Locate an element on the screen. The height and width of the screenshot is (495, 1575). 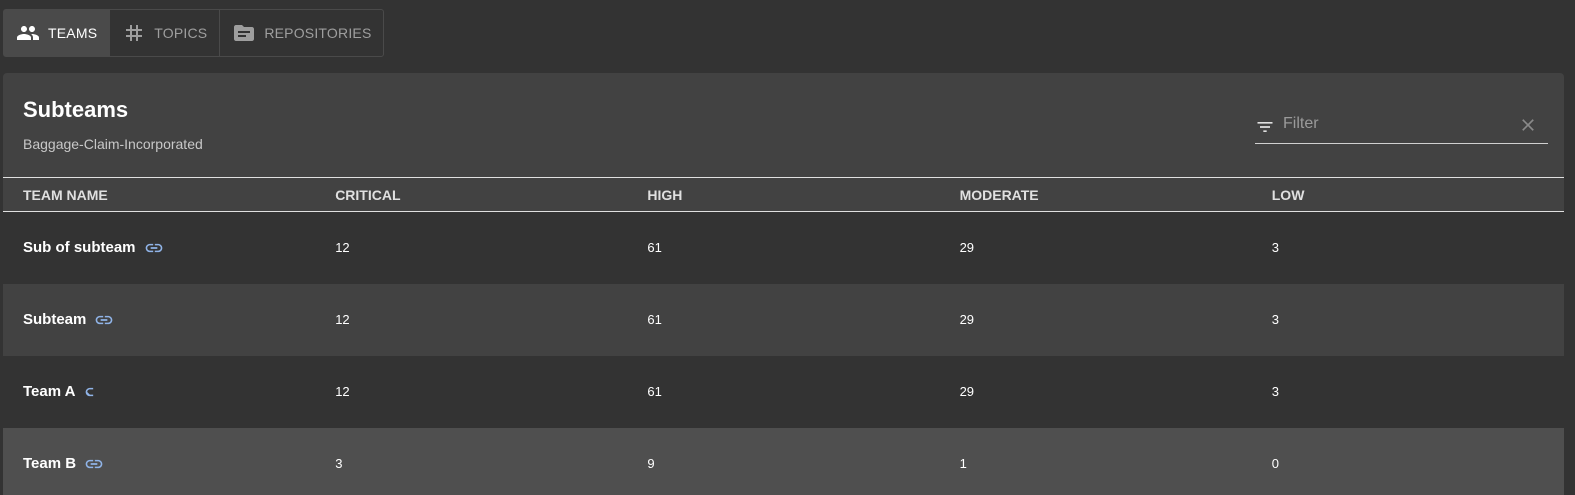
people-icon is located at coordinates (28, 33).